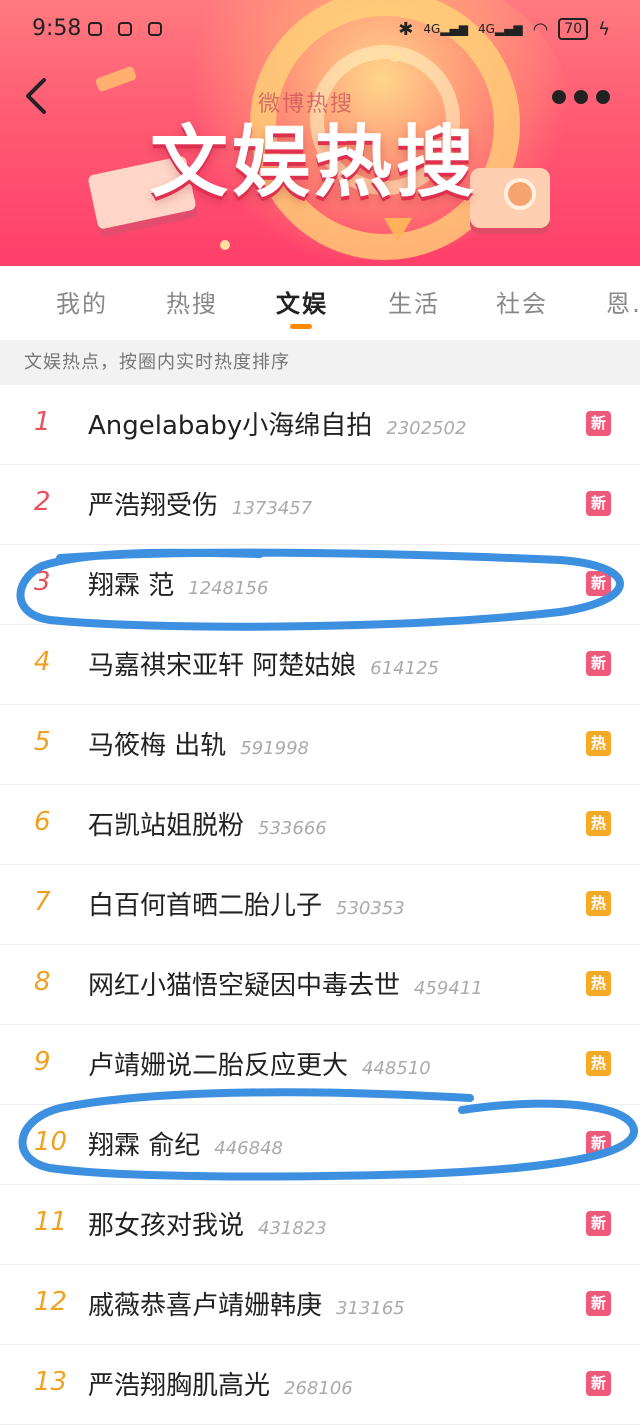  What do you see at coordinates (320, 745) in the screenshot?
I see `list-item: 5 马筱梅 出轨 591998 热` at bounding box center [320, 745].